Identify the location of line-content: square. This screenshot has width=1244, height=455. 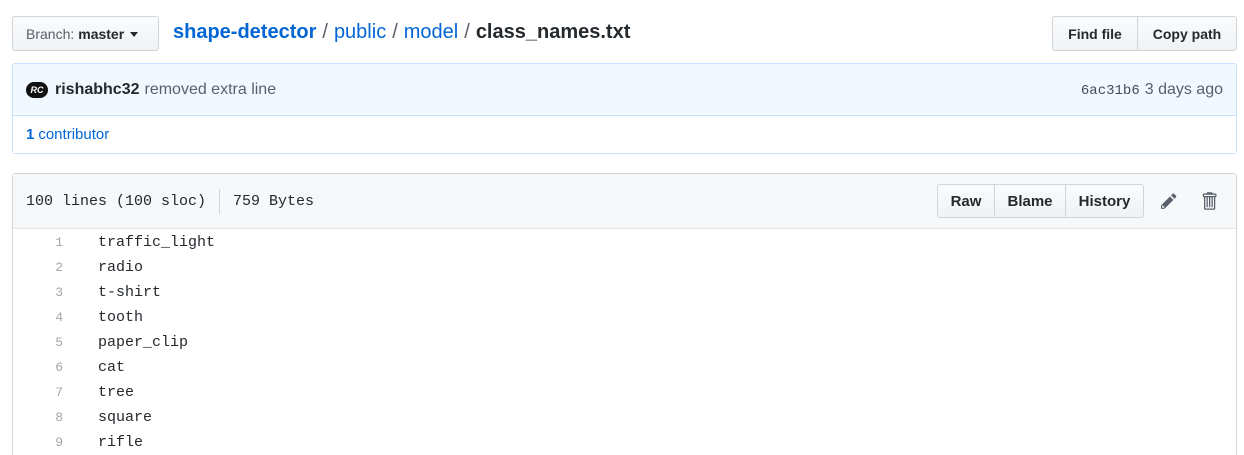
(125, 417).